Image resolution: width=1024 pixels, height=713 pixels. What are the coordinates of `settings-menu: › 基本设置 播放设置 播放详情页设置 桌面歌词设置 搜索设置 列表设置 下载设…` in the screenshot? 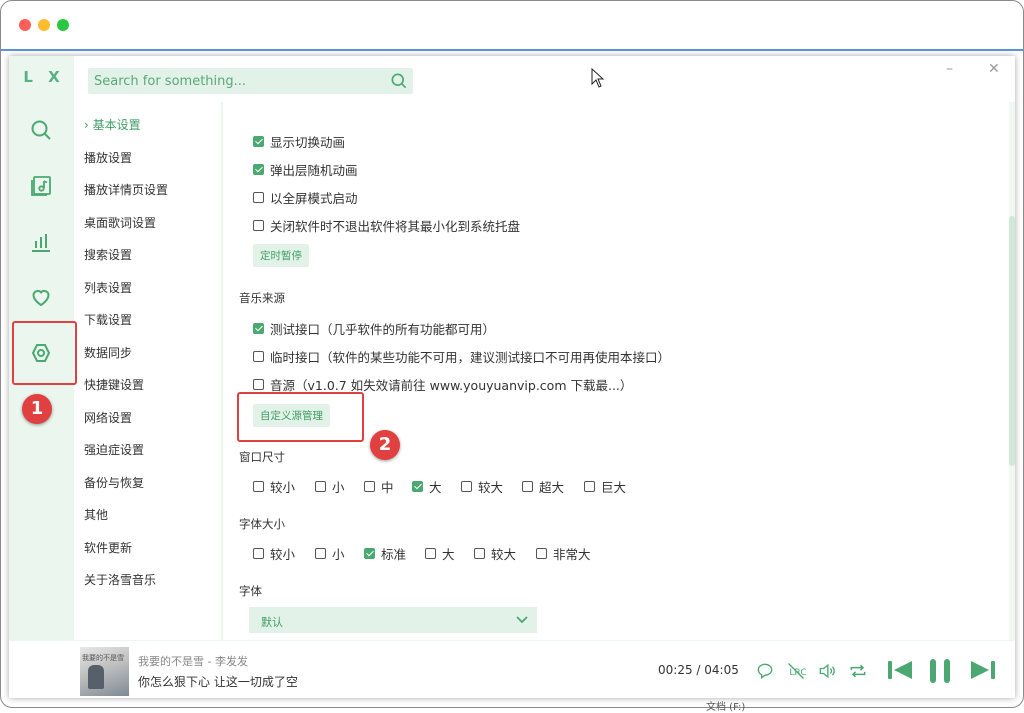 It's located at (147, 371).